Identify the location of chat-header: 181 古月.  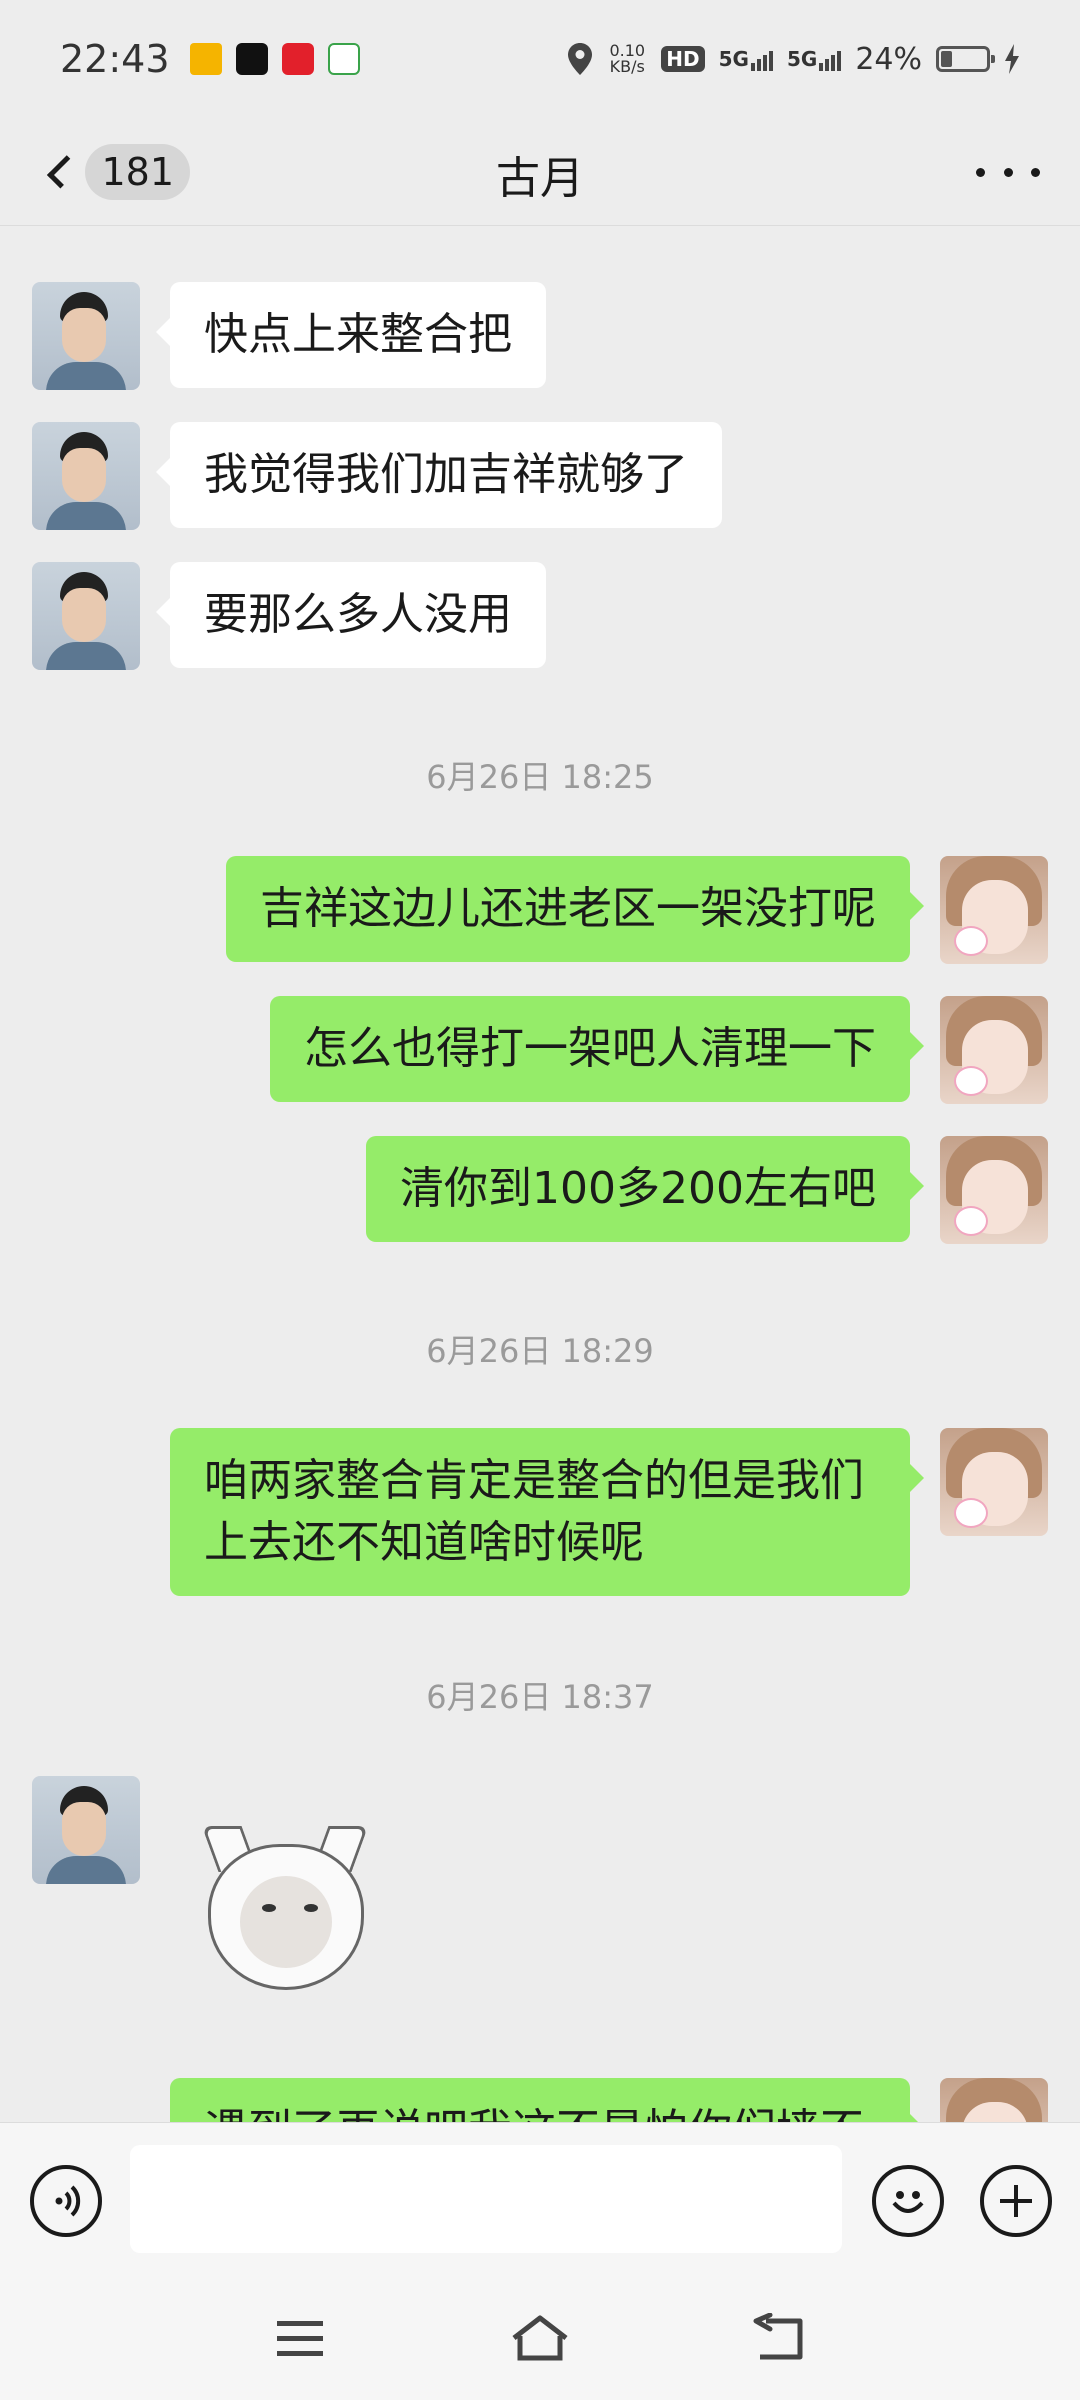
(540, 172).